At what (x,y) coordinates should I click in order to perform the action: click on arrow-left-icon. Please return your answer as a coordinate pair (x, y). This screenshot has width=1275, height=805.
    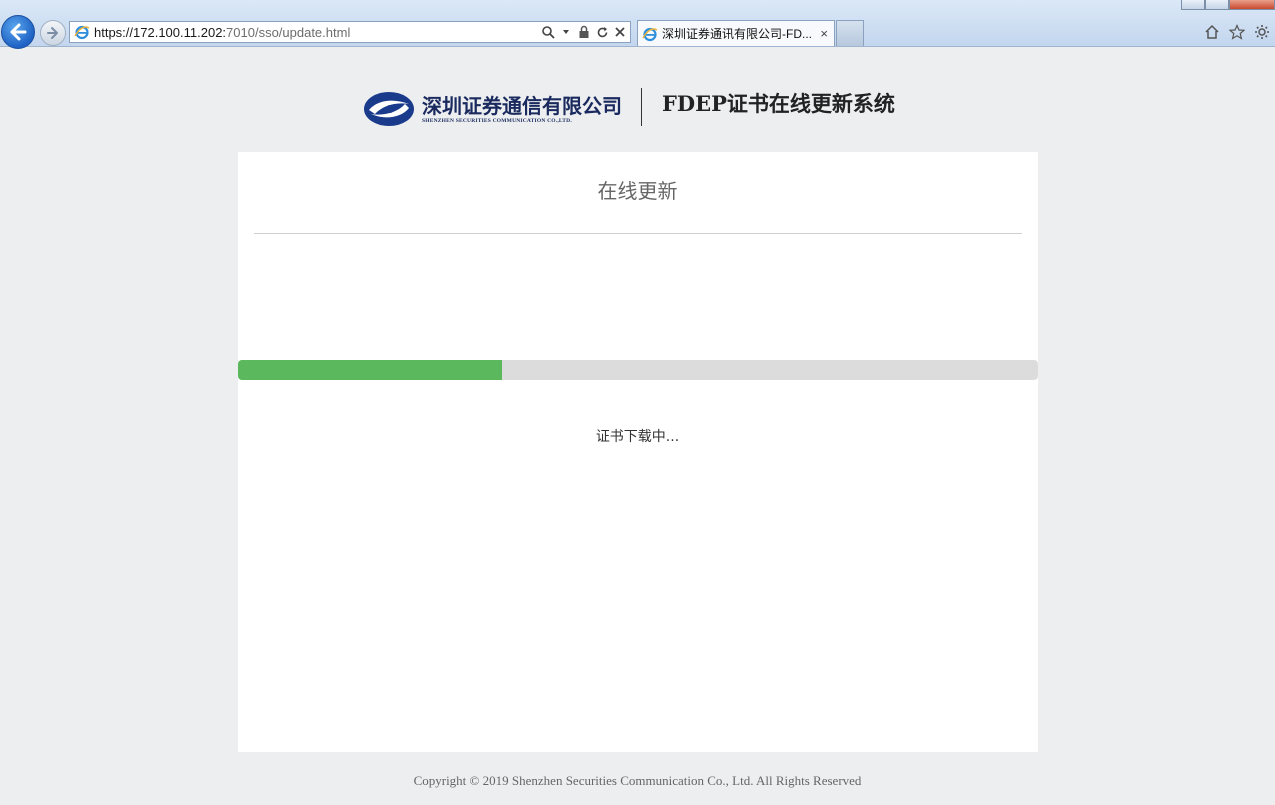
    Looking at the image, I should click on (18, 32).